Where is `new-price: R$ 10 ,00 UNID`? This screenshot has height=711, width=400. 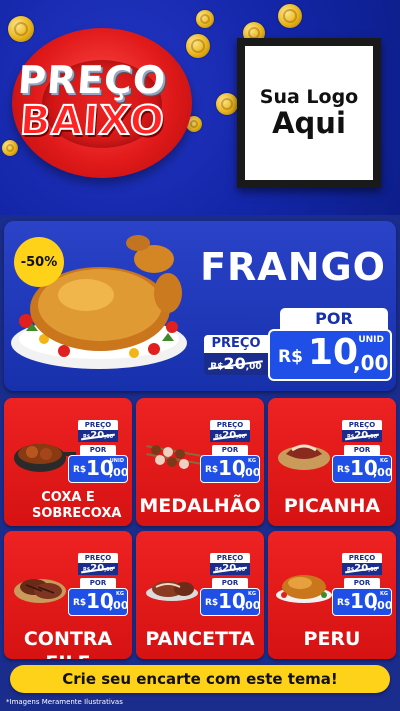
new-price: R$ 10 ,00 UNID is located at coordinates (330, 355).